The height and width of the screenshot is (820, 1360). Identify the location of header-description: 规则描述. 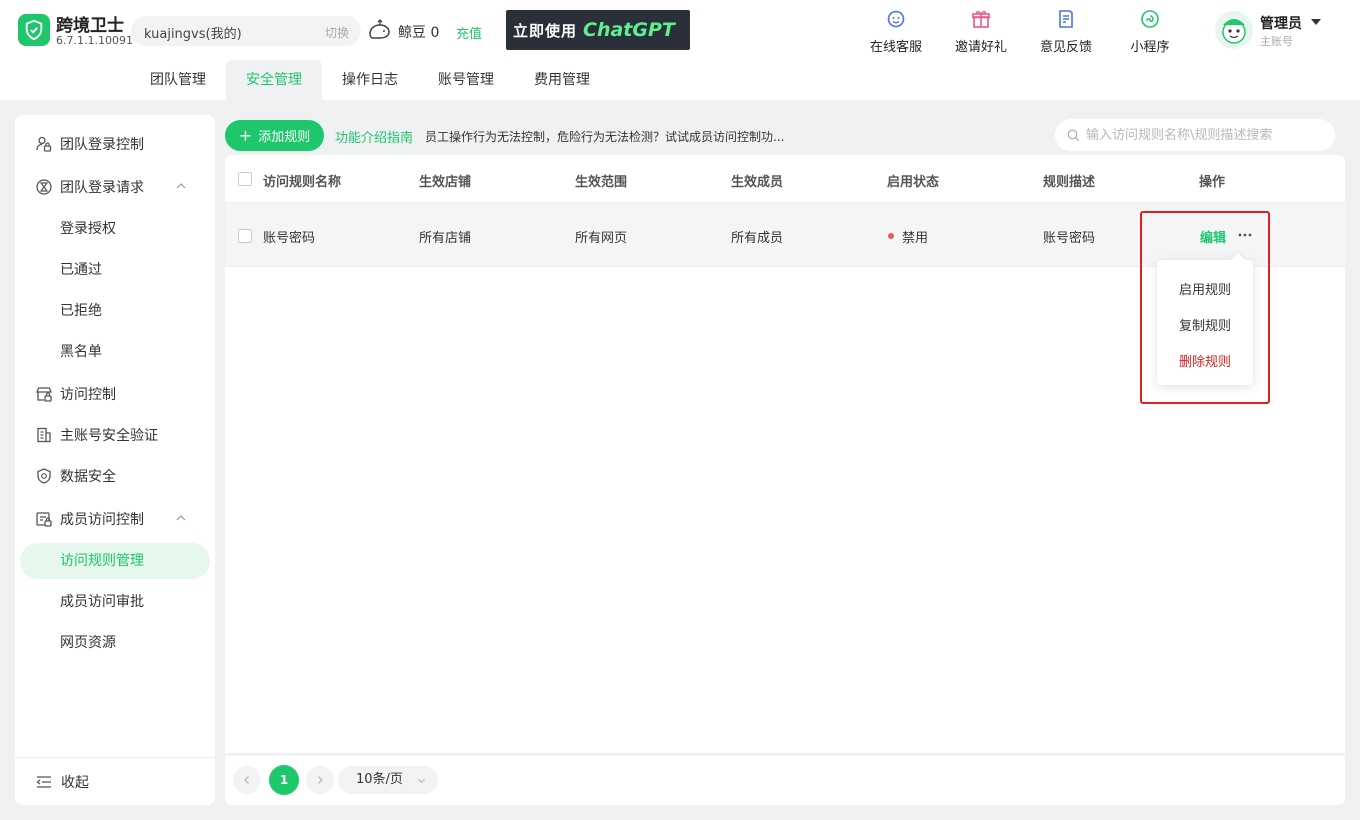
(1069, 182).